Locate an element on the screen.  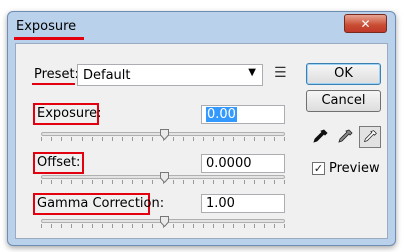
exposure-slider-thumb is located at coordinates (164, 134).